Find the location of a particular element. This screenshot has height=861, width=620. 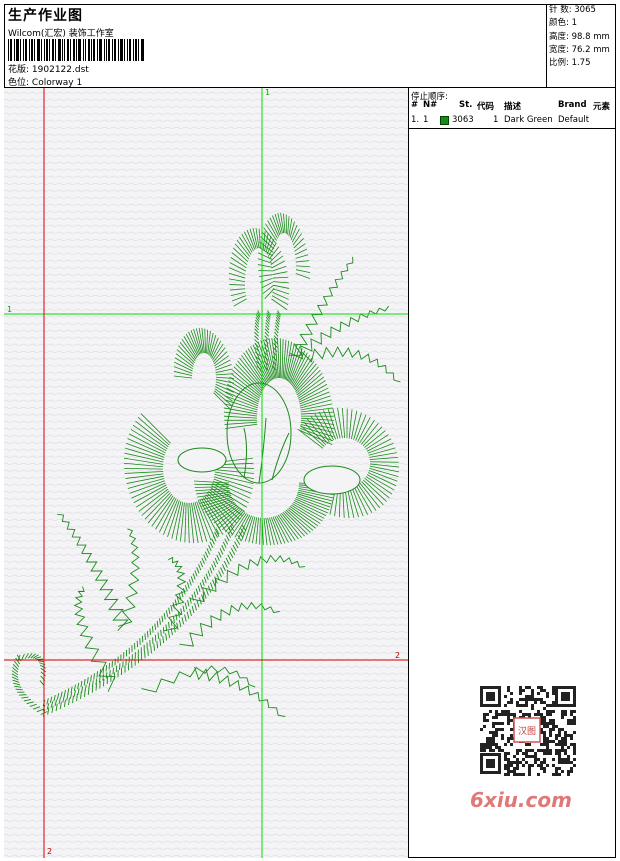

design-file: 1902122.dst is located at coordinates (60, 70).